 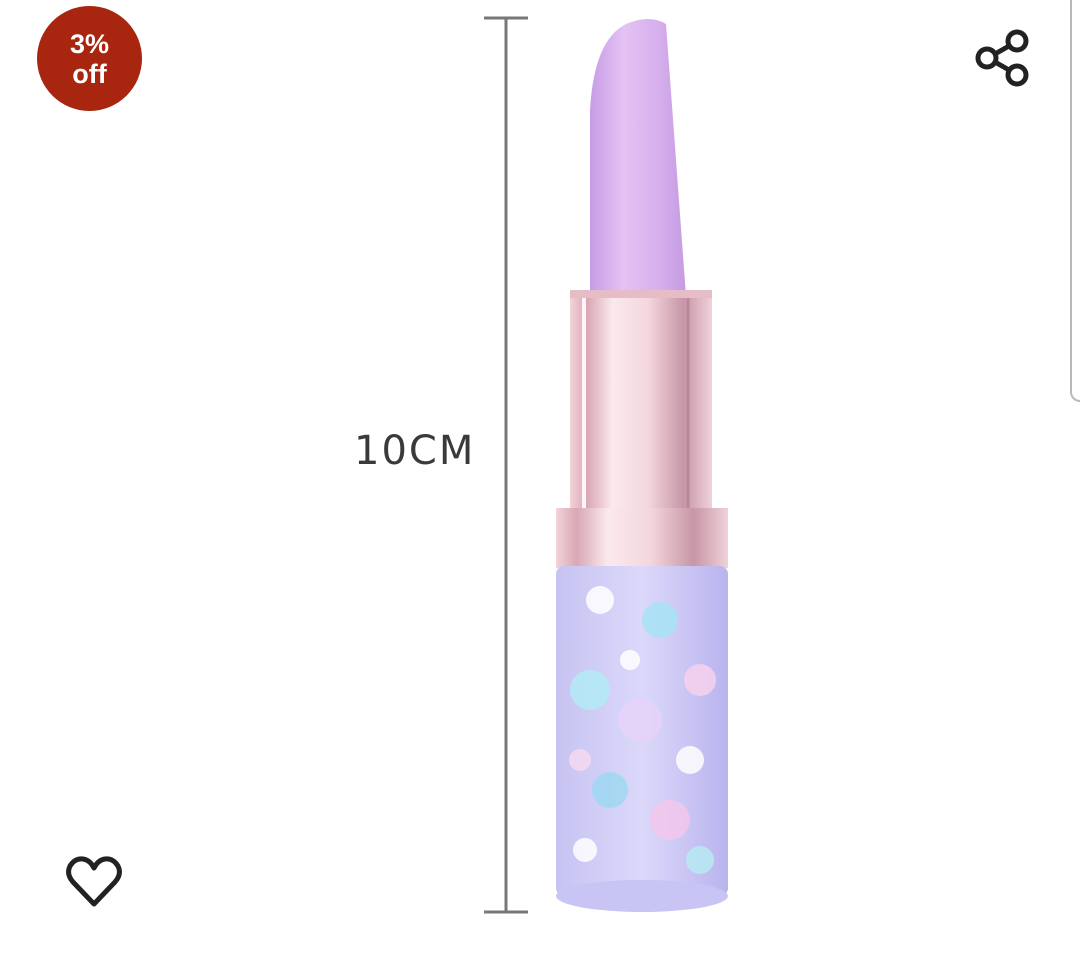 I want to click on heart-outline-icon, so click(x=94, y=881).